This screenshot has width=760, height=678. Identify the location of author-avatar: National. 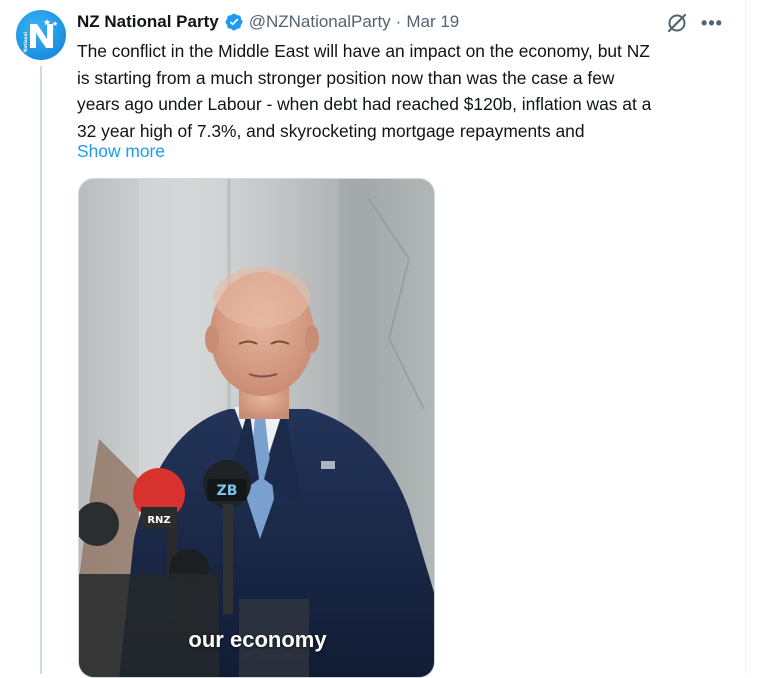
(41, 35).